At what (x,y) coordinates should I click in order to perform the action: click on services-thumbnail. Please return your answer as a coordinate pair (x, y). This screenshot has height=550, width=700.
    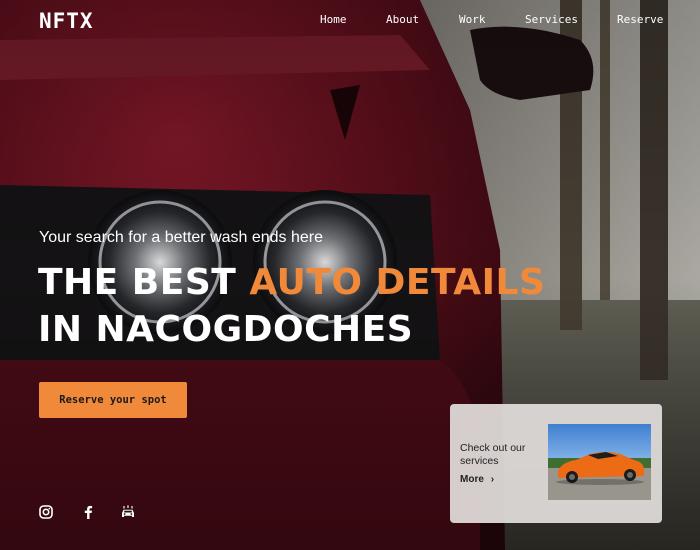
    Looking at the image, I should click on (599, 462).